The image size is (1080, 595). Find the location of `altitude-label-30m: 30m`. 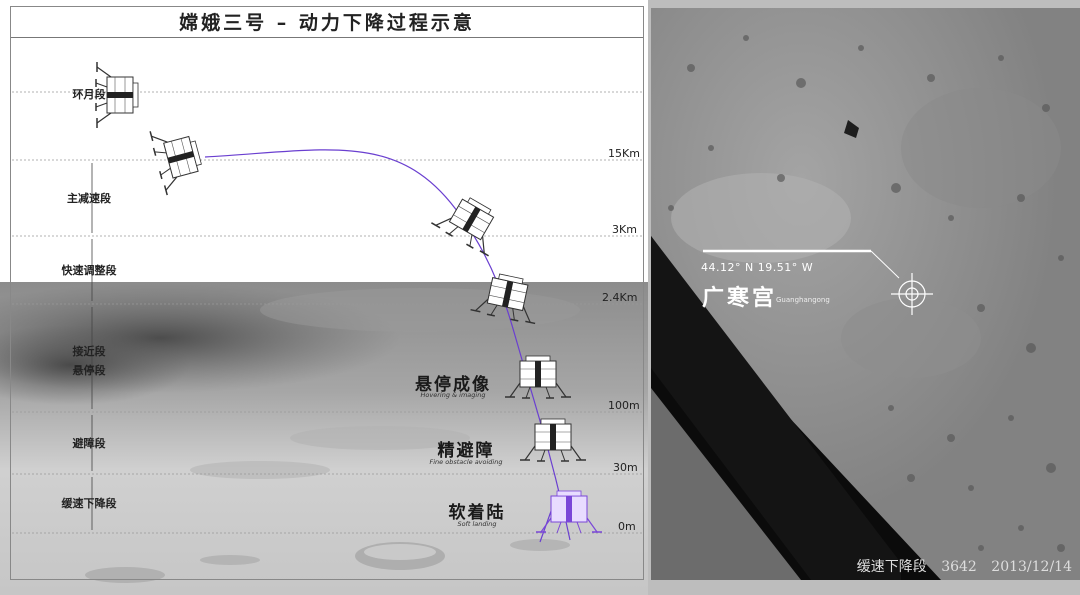

altitude-label-30m: 30m is located at coordinates (625, 467).